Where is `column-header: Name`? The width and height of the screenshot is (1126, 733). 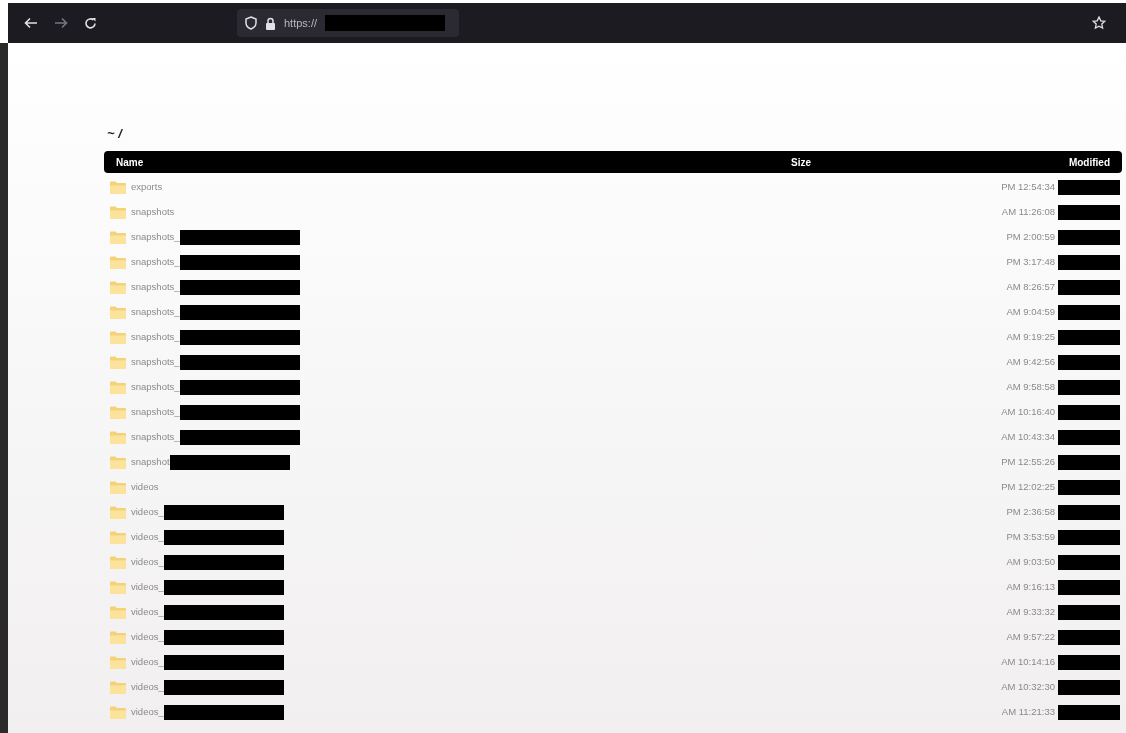 column-header: Name is located at coordinates (453, 162).